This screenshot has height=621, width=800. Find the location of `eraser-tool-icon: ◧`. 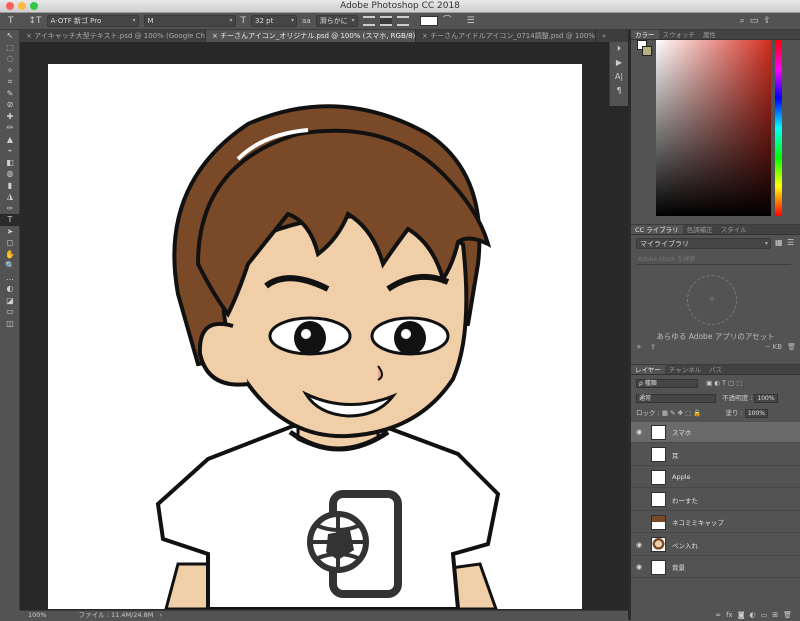

eraser-tool-icon: ◧ is located at coordinates (10, 163).